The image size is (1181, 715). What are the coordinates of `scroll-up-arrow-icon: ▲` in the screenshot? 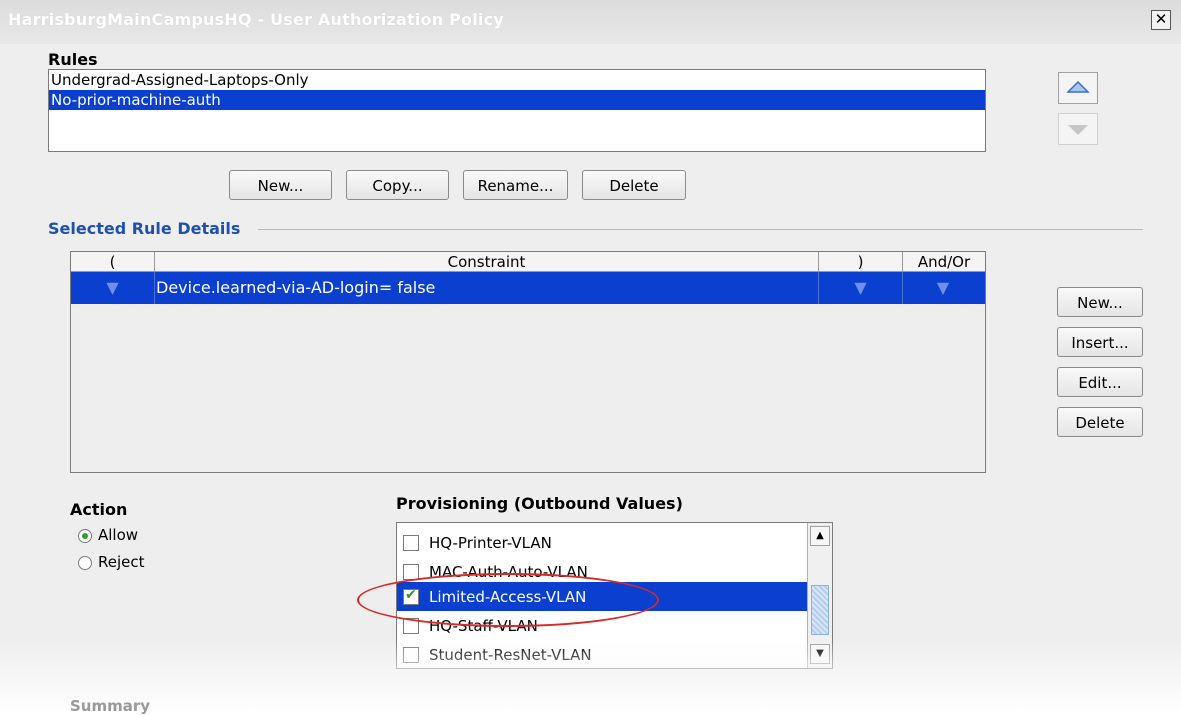 It's located at (820, 535).